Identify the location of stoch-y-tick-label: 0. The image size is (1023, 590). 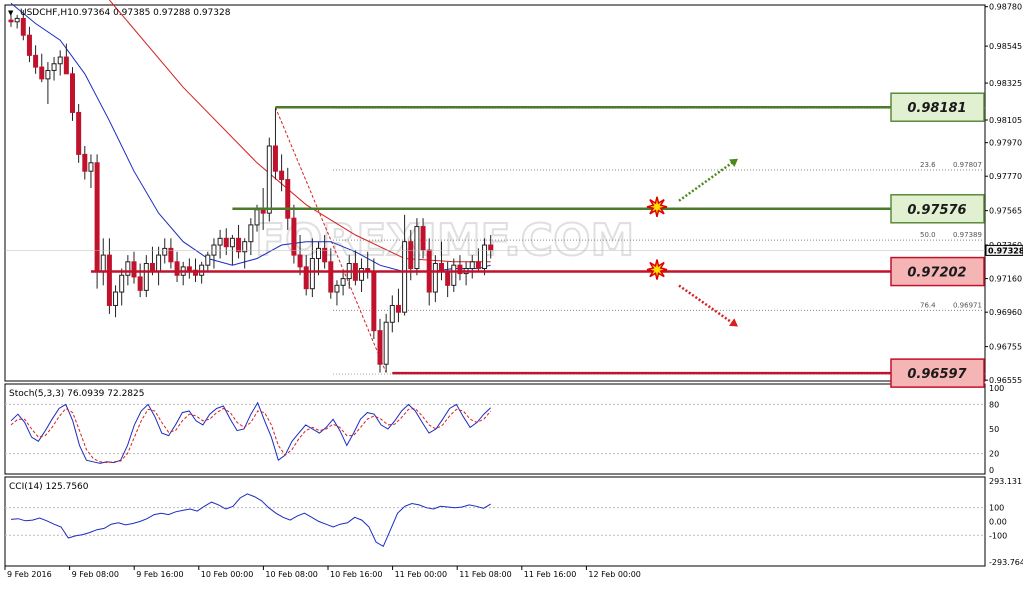
(991, 470).